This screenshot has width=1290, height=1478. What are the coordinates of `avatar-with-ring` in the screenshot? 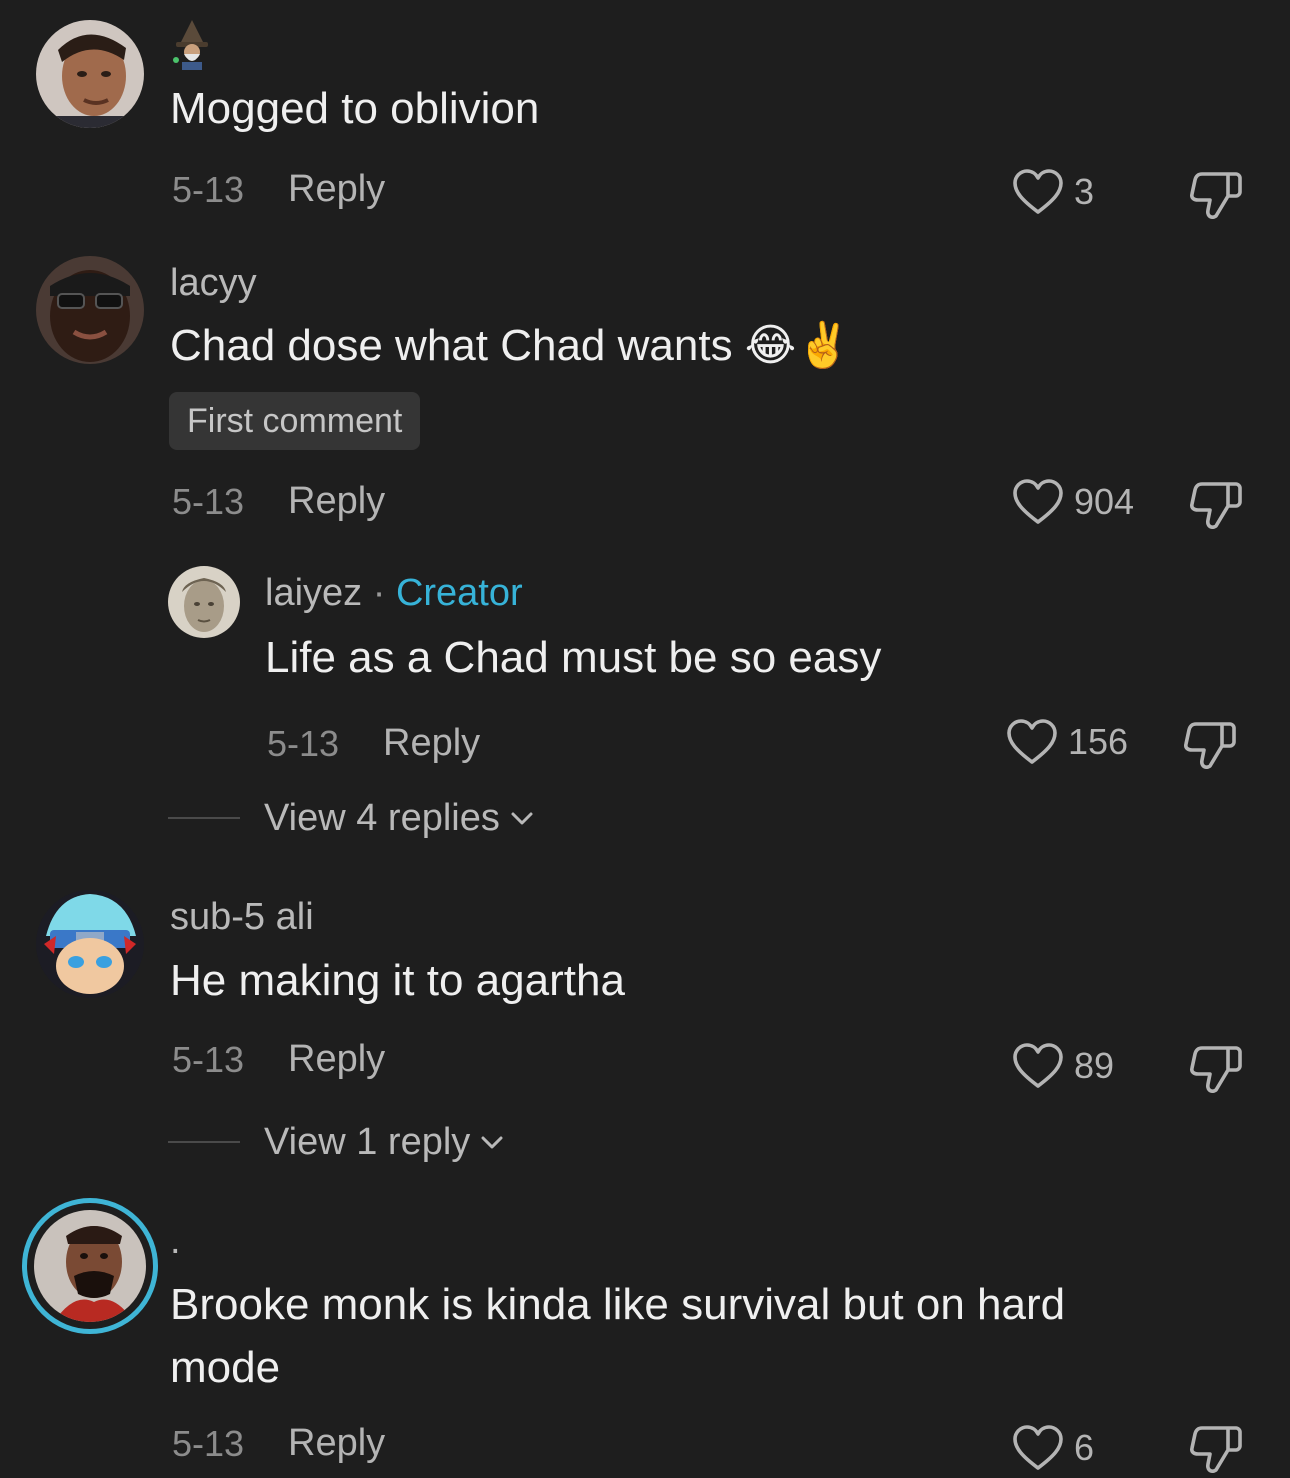 It's located at (90, 1266).